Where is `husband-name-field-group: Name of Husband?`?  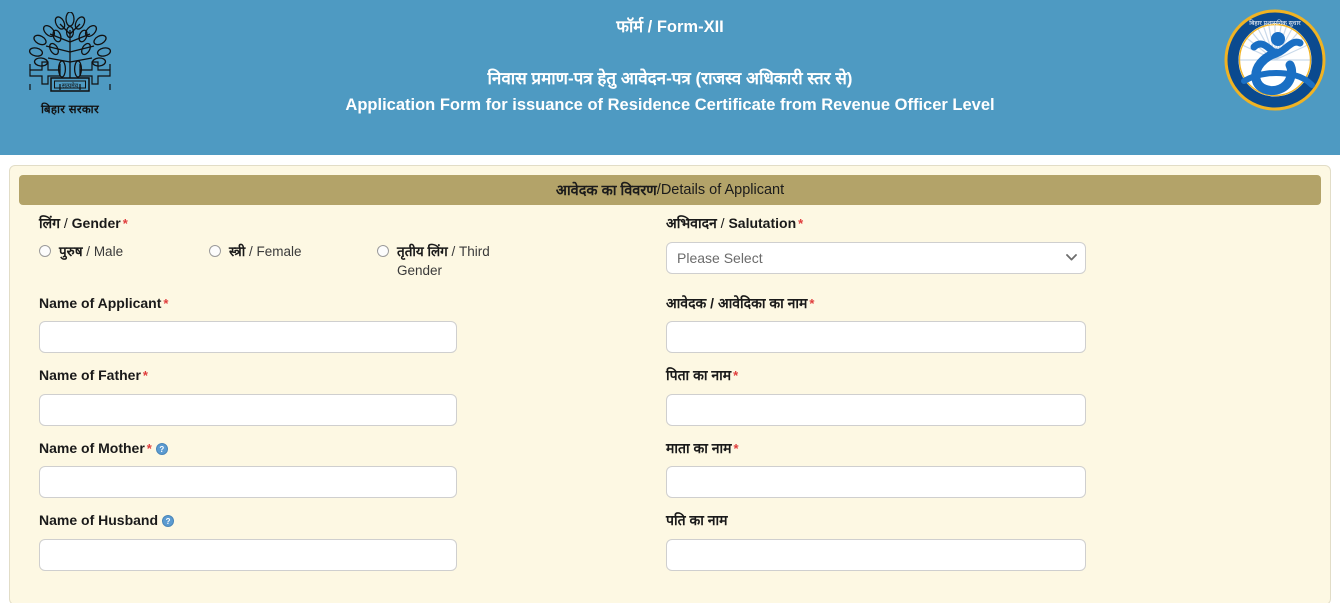
husband-name-field-group: Name of Husband? is located at coordinates (352, 534).